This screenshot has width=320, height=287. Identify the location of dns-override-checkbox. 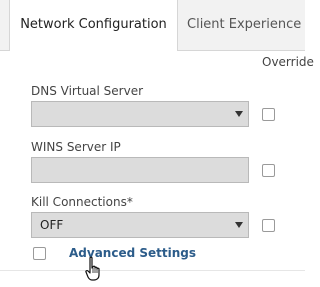
(268, 114).